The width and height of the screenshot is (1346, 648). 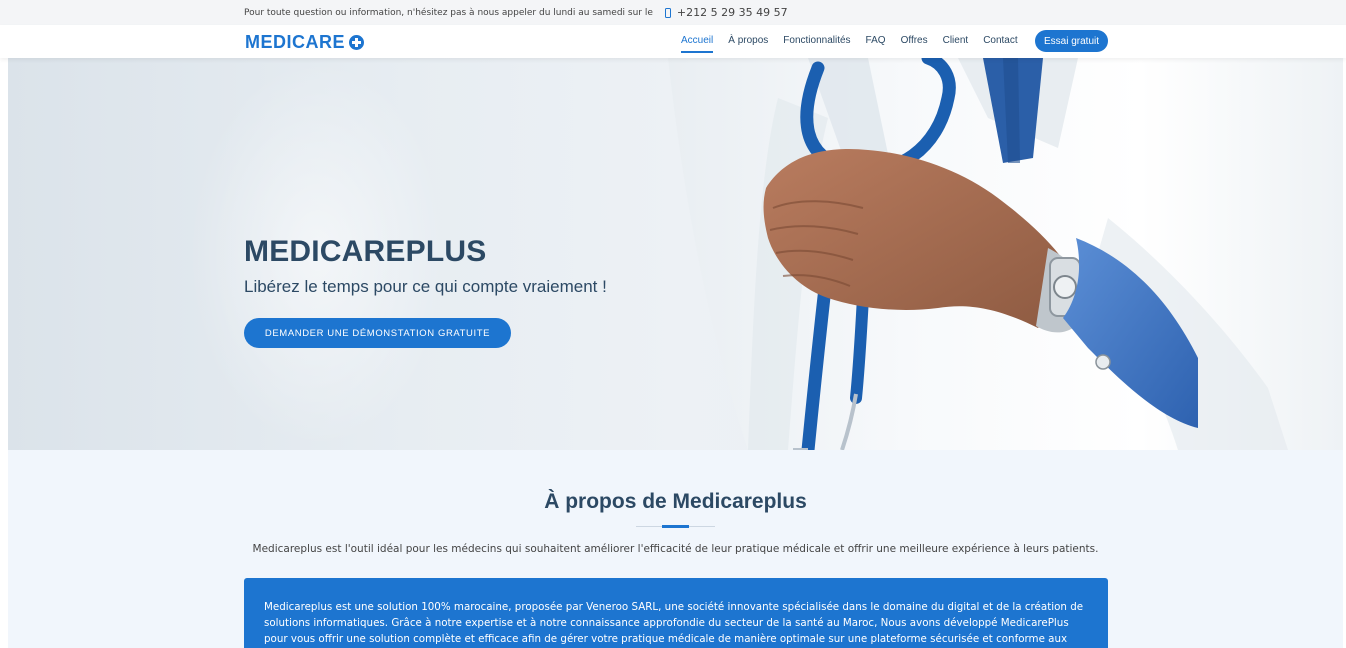 I want to click on topbar-phone: +212 5 29 35 49 57, so click(x=726, y=12).